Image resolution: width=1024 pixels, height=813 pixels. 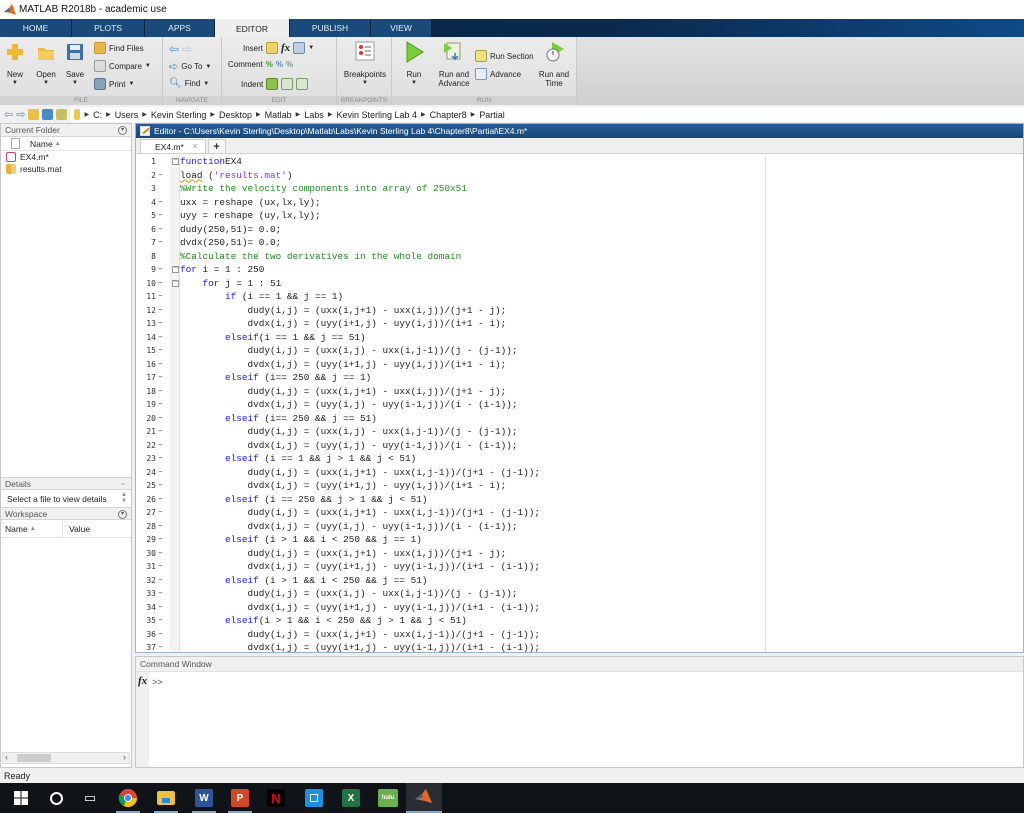 What do you see at coordinates (56, 798) in the screenshot?
I see `cortana-button` at bounding box center [56, 798].